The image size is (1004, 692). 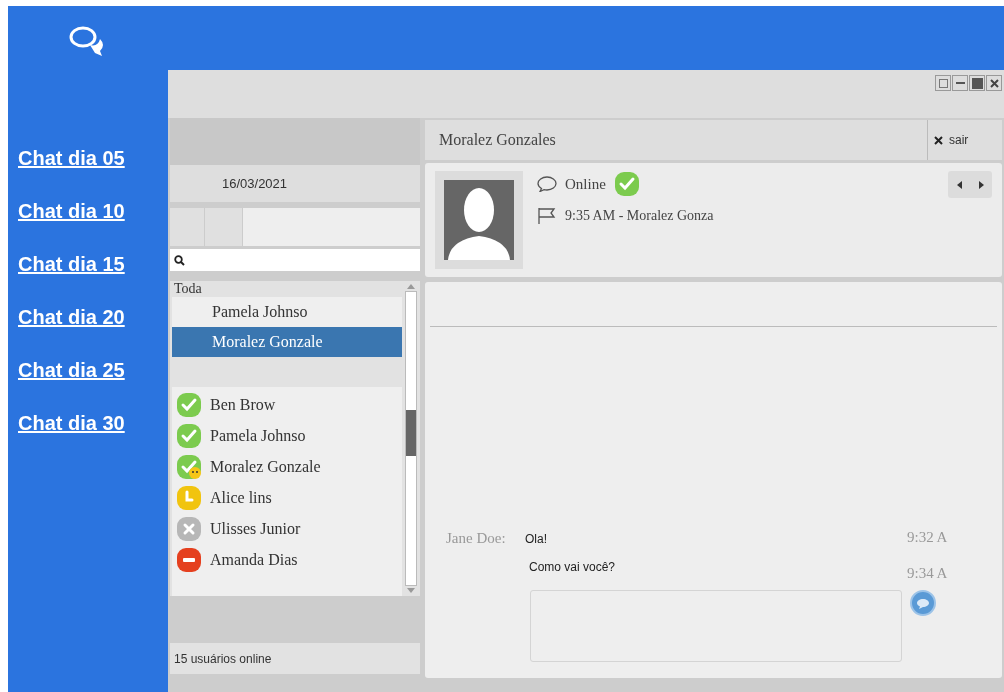 I want to click on chat-title: Moralez Gonzales, so click(x=676, y=140).